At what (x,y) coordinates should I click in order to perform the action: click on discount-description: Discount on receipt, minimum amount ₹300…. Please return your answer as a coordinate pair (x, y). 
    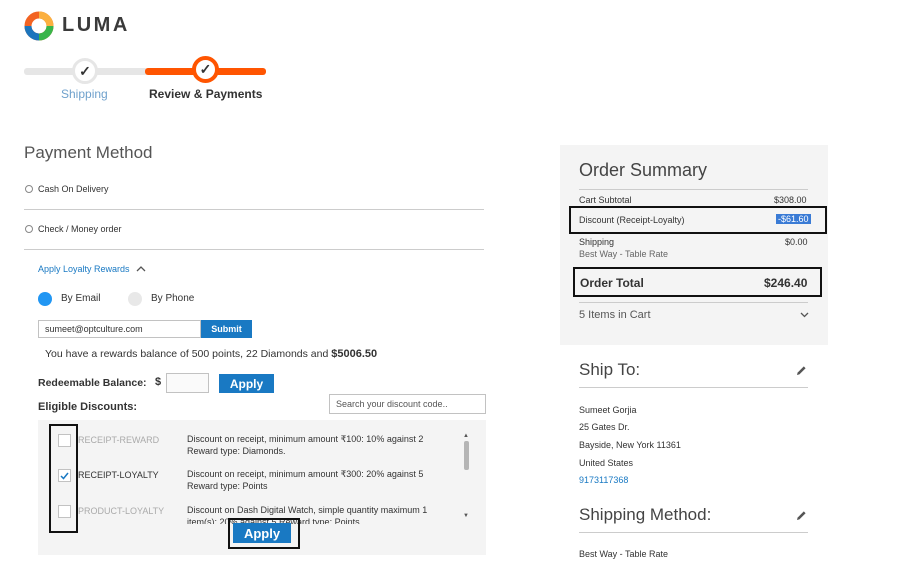
    Looking at the image, I should click on (305, 480).